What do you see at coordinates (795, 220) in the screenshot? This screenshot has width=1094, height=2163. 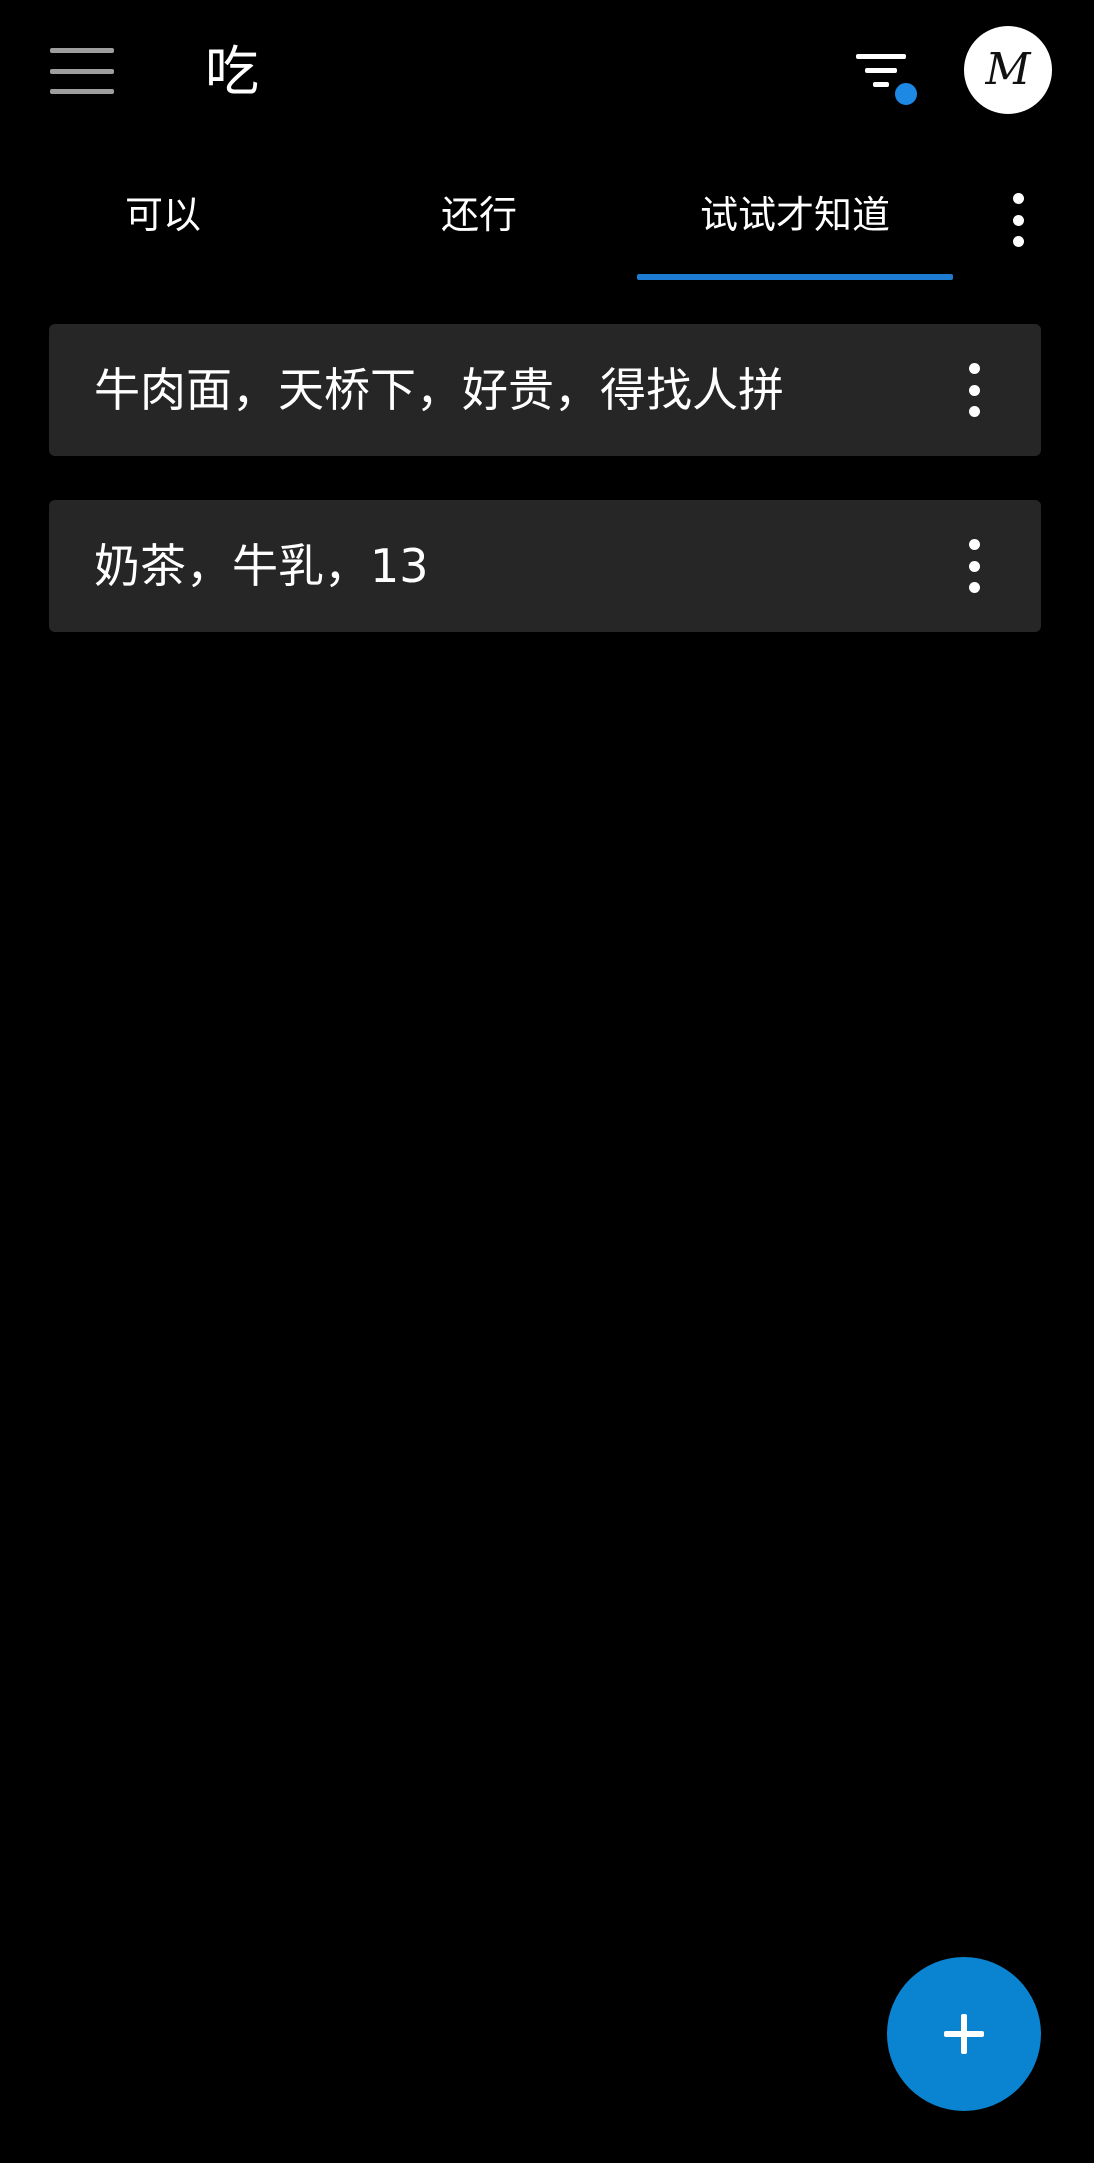 I see `tab-shishicaizhidao: 试试才知道` at bounding box center [795, 220].